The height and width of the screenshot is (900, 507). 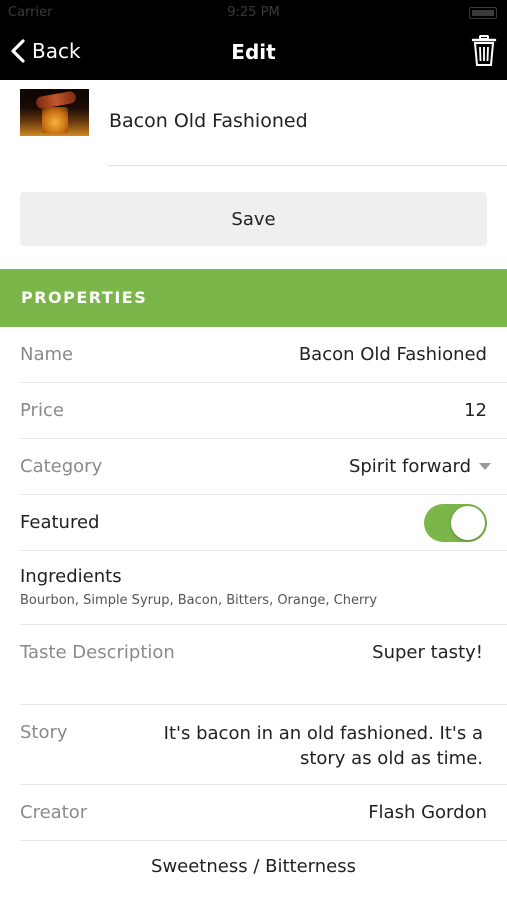 I want to click on category-label: Category, so click(x=61, y=466).